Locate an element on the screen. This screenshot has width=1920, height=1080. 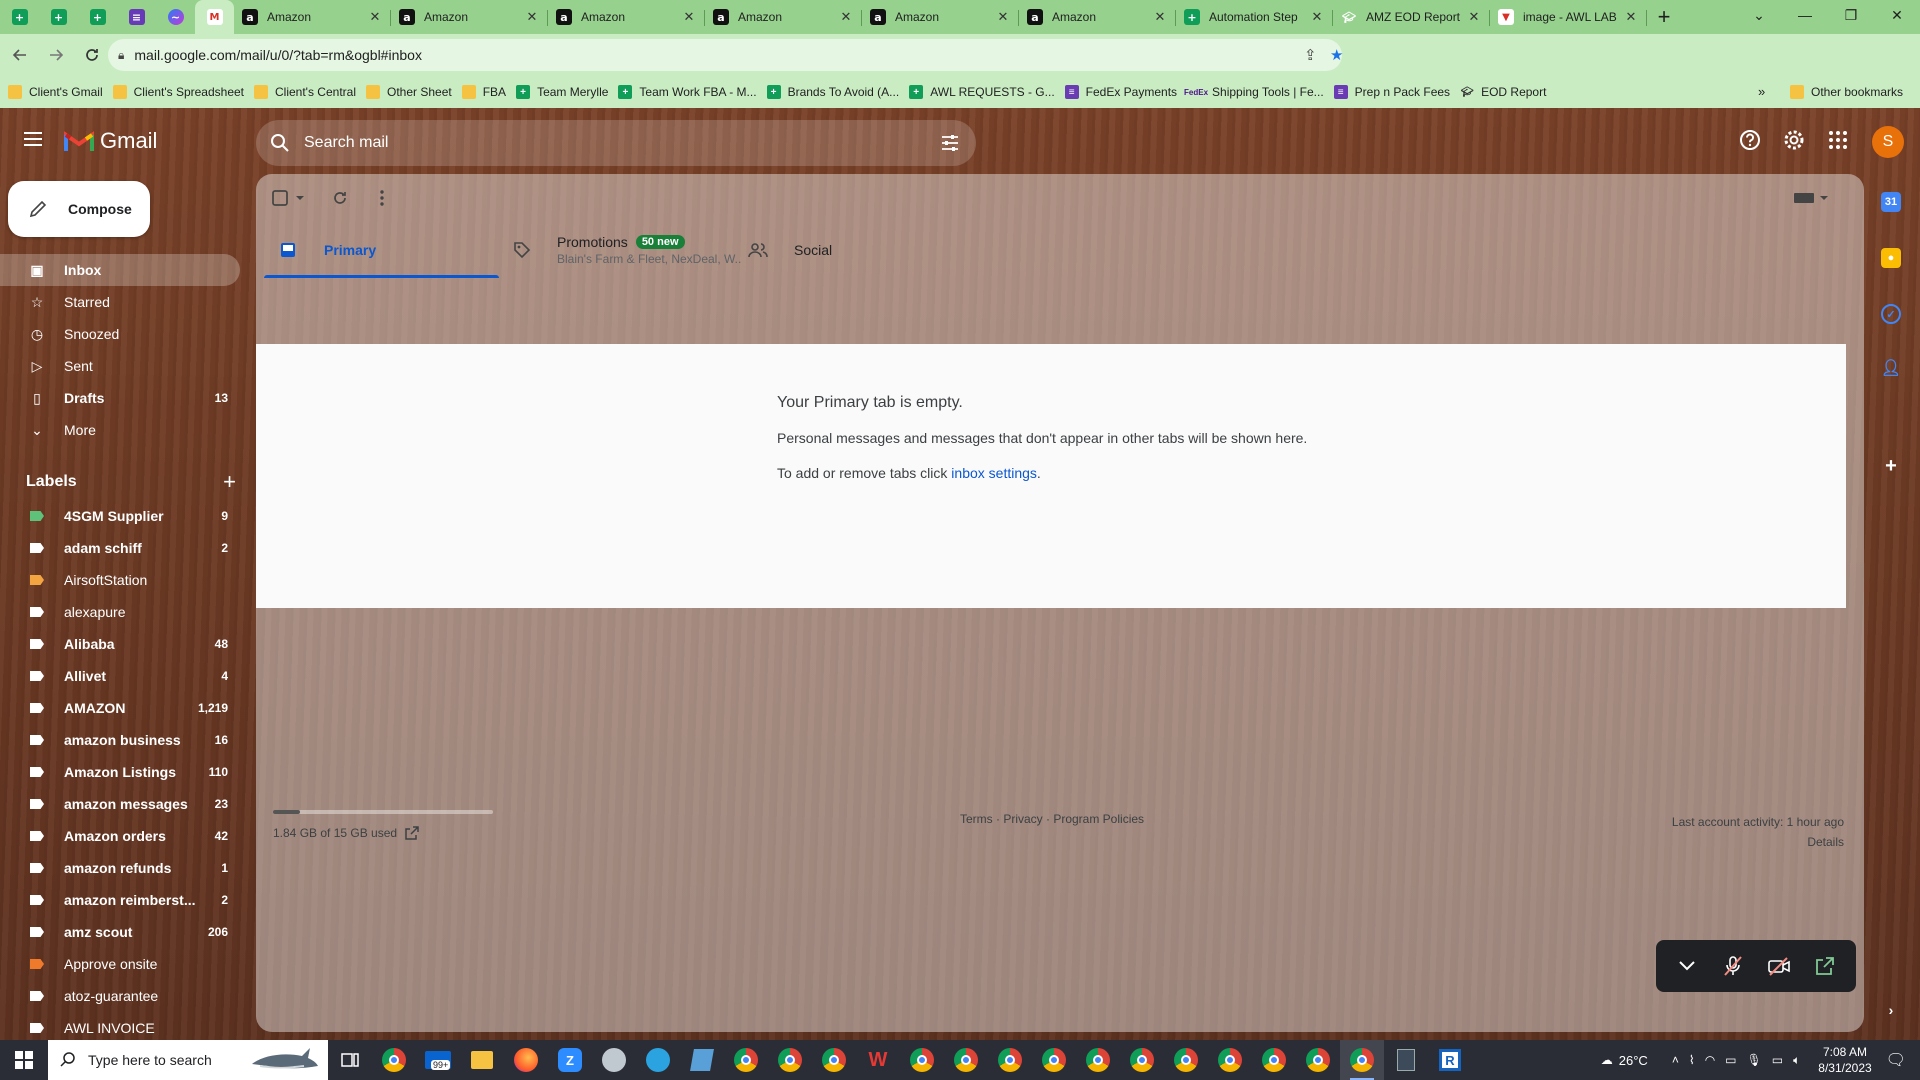
search-input is located at coordinates (604, 143).